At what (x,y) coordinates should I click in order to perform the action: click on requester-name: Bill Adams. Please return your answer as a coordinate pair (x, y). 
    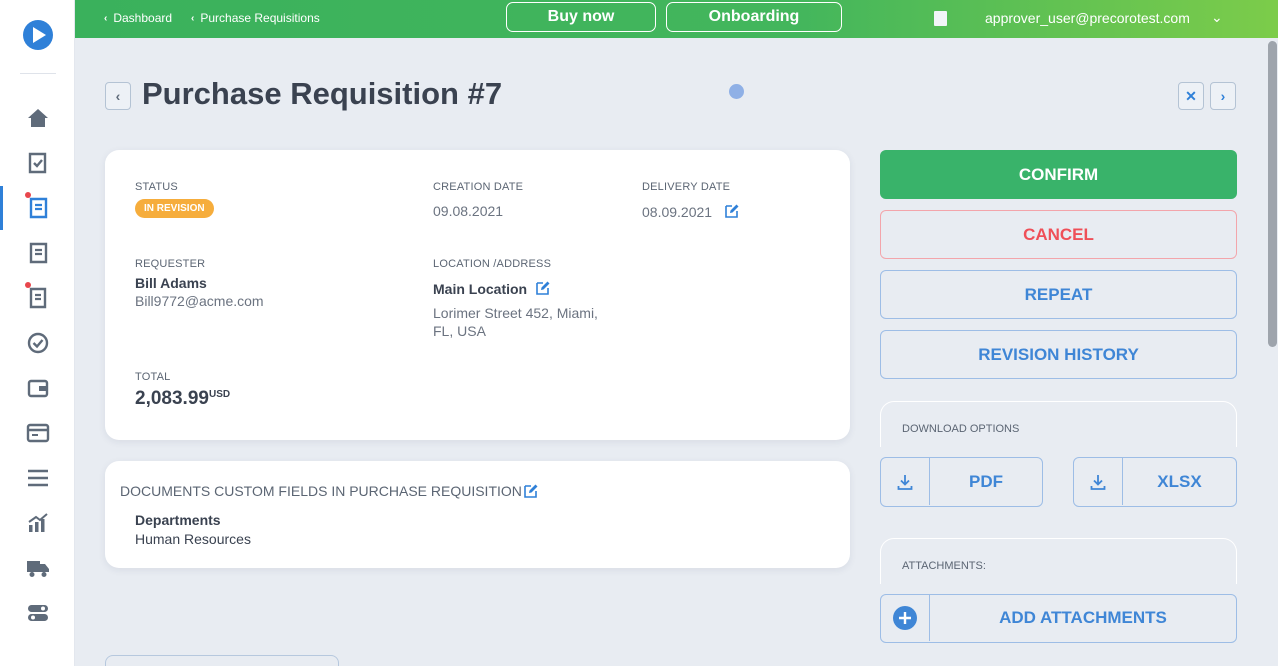
    Looking at the image, I should click on (171, 283).